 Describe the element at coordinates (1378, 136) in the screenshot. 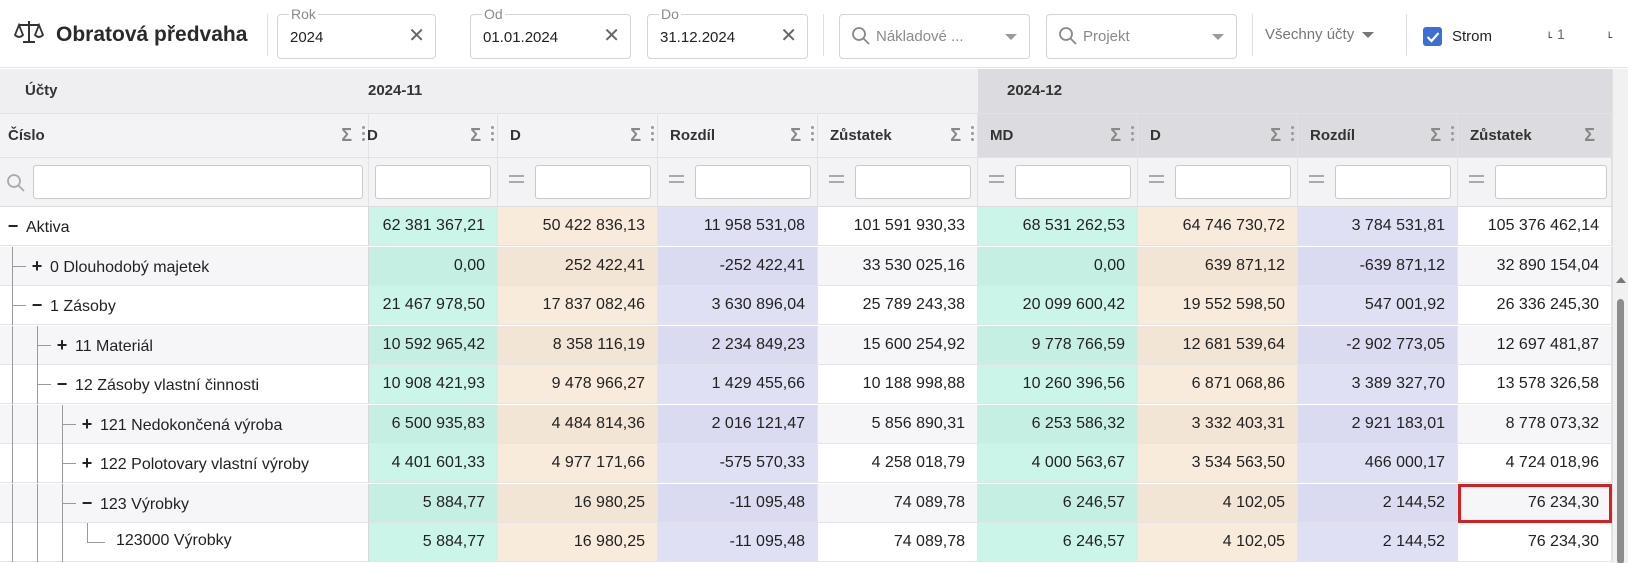

I see `column-header: Rozdíl Σ` at that location.